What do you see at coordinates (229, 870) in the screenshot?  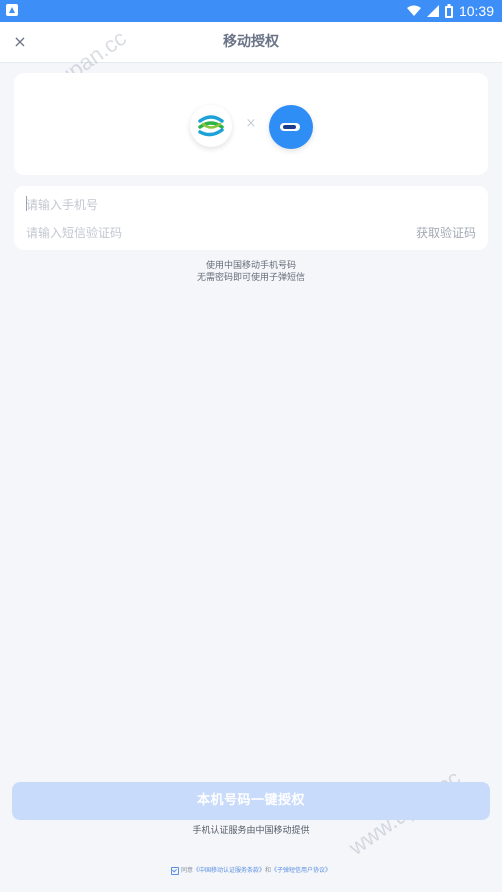 I see `cmcc-terms-link: 《中国移动认证服务条款》` at bounding box center [229, 870].